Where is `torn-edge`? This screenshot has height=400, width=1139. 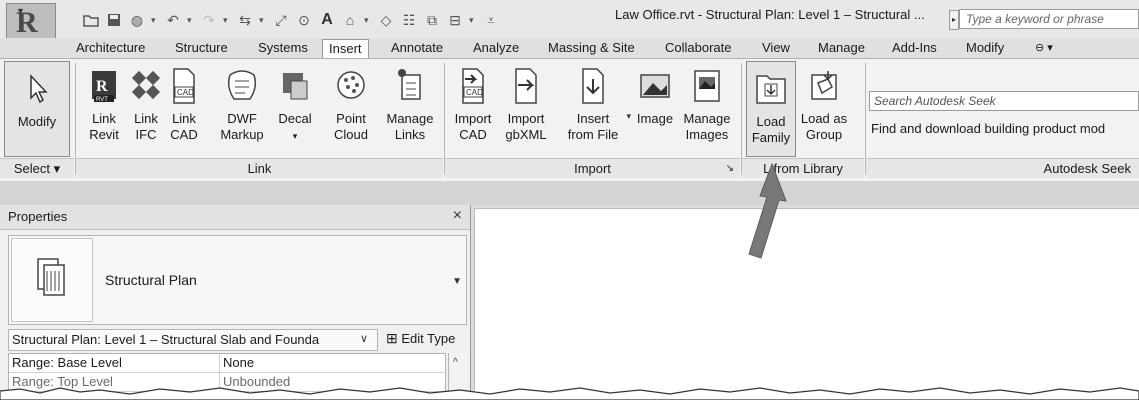
torn-edge is located at coordinates (569, 393).